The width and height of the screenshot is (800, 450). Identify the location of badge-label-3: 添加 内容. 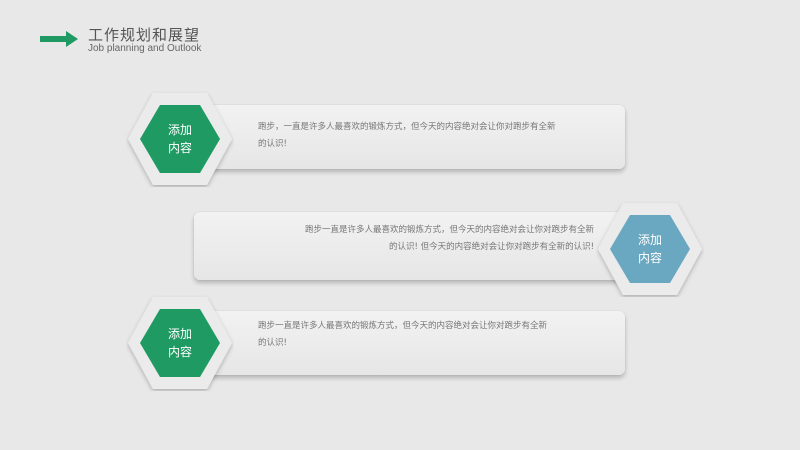
(179, 343).